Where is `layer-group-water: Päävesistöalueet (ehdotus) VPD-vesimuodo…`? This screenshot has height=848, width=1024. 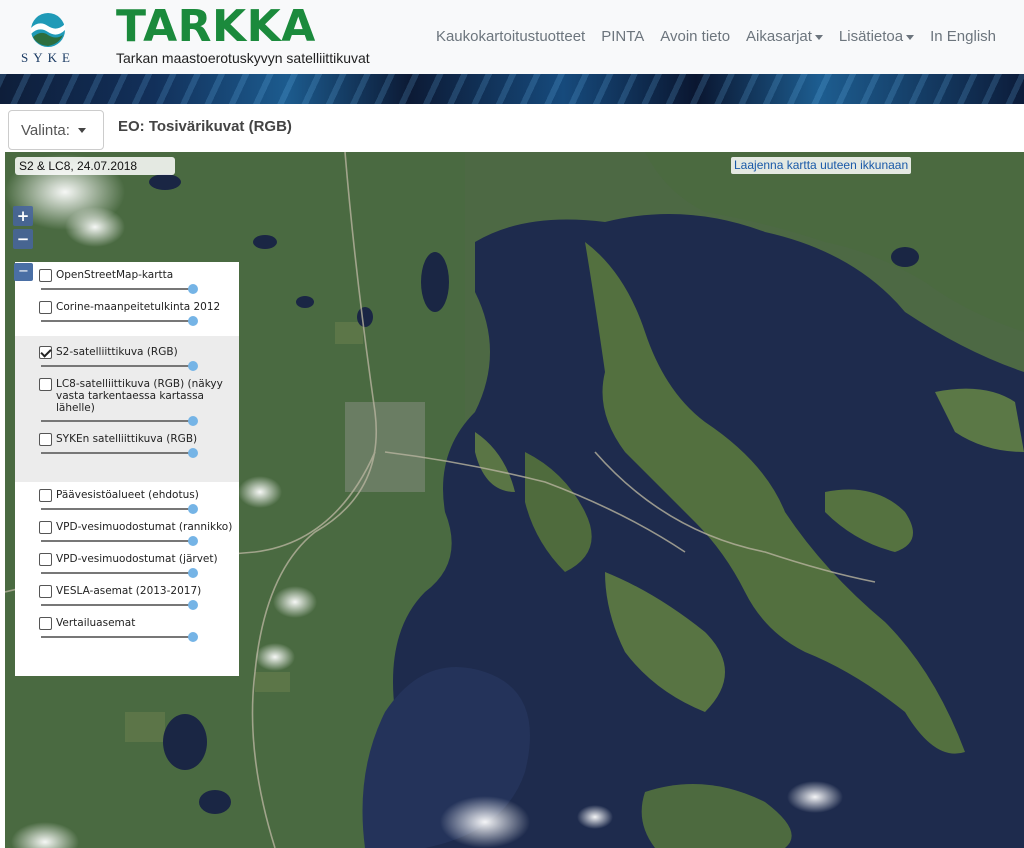 layer-group-water: Päävesistöalueet (ehdotus) VPD-vesimuodo… is located at coordinates (127, 567).